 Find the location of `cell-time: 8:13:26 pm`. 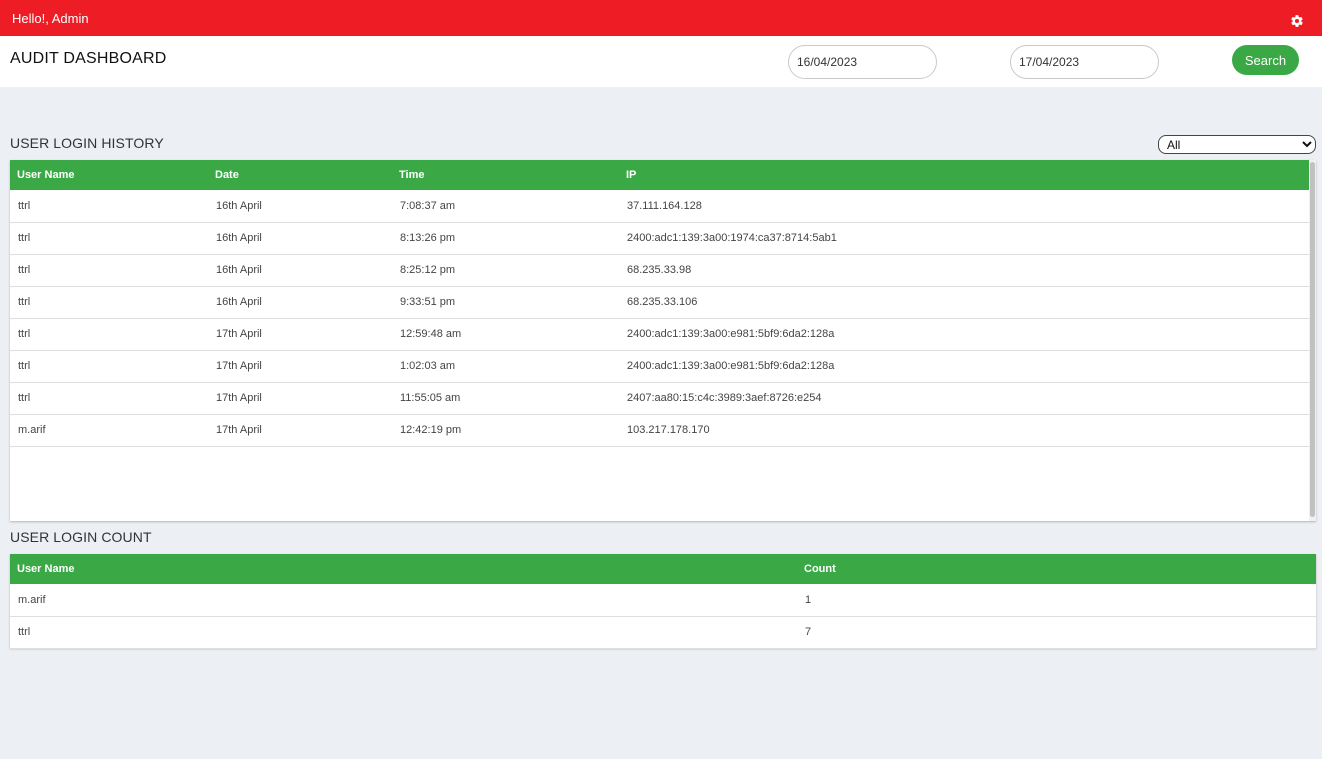

cell-time: 8:13:26 pm is located at coordinates (428, 238).